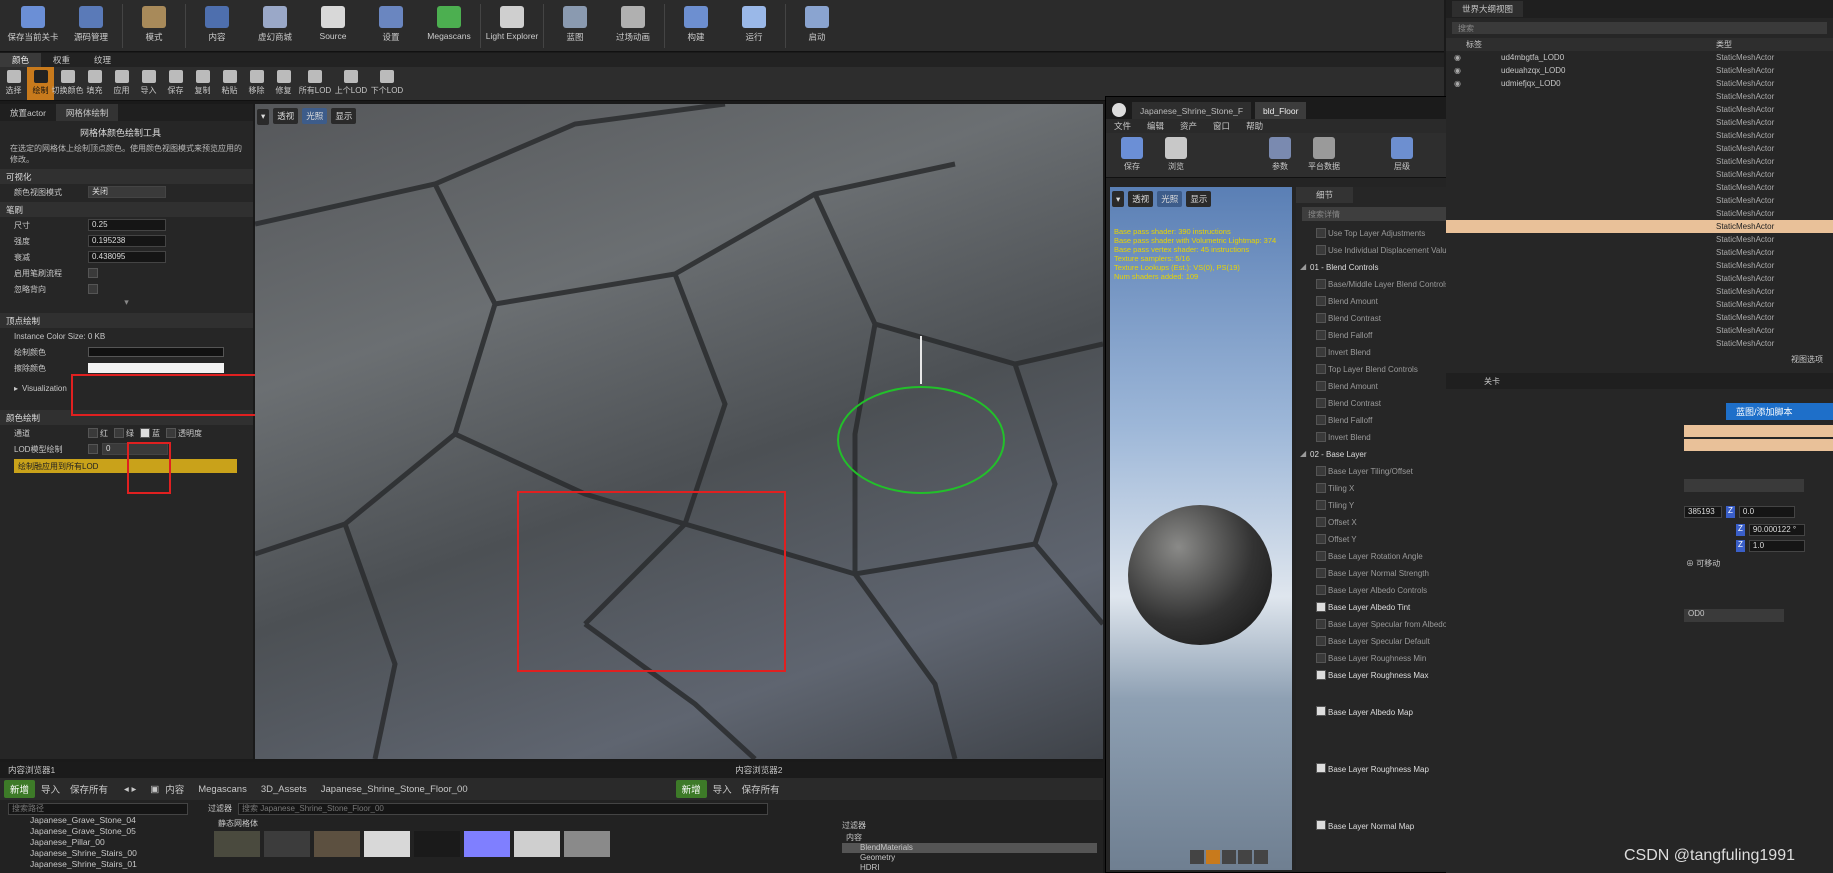 Image resolution: width=1833 pixels, height=873 pixels. What do you see at coordinates (969, 868) in the screenshot?
I see `tree-item: HDRI` at bounding box center [969, 868].